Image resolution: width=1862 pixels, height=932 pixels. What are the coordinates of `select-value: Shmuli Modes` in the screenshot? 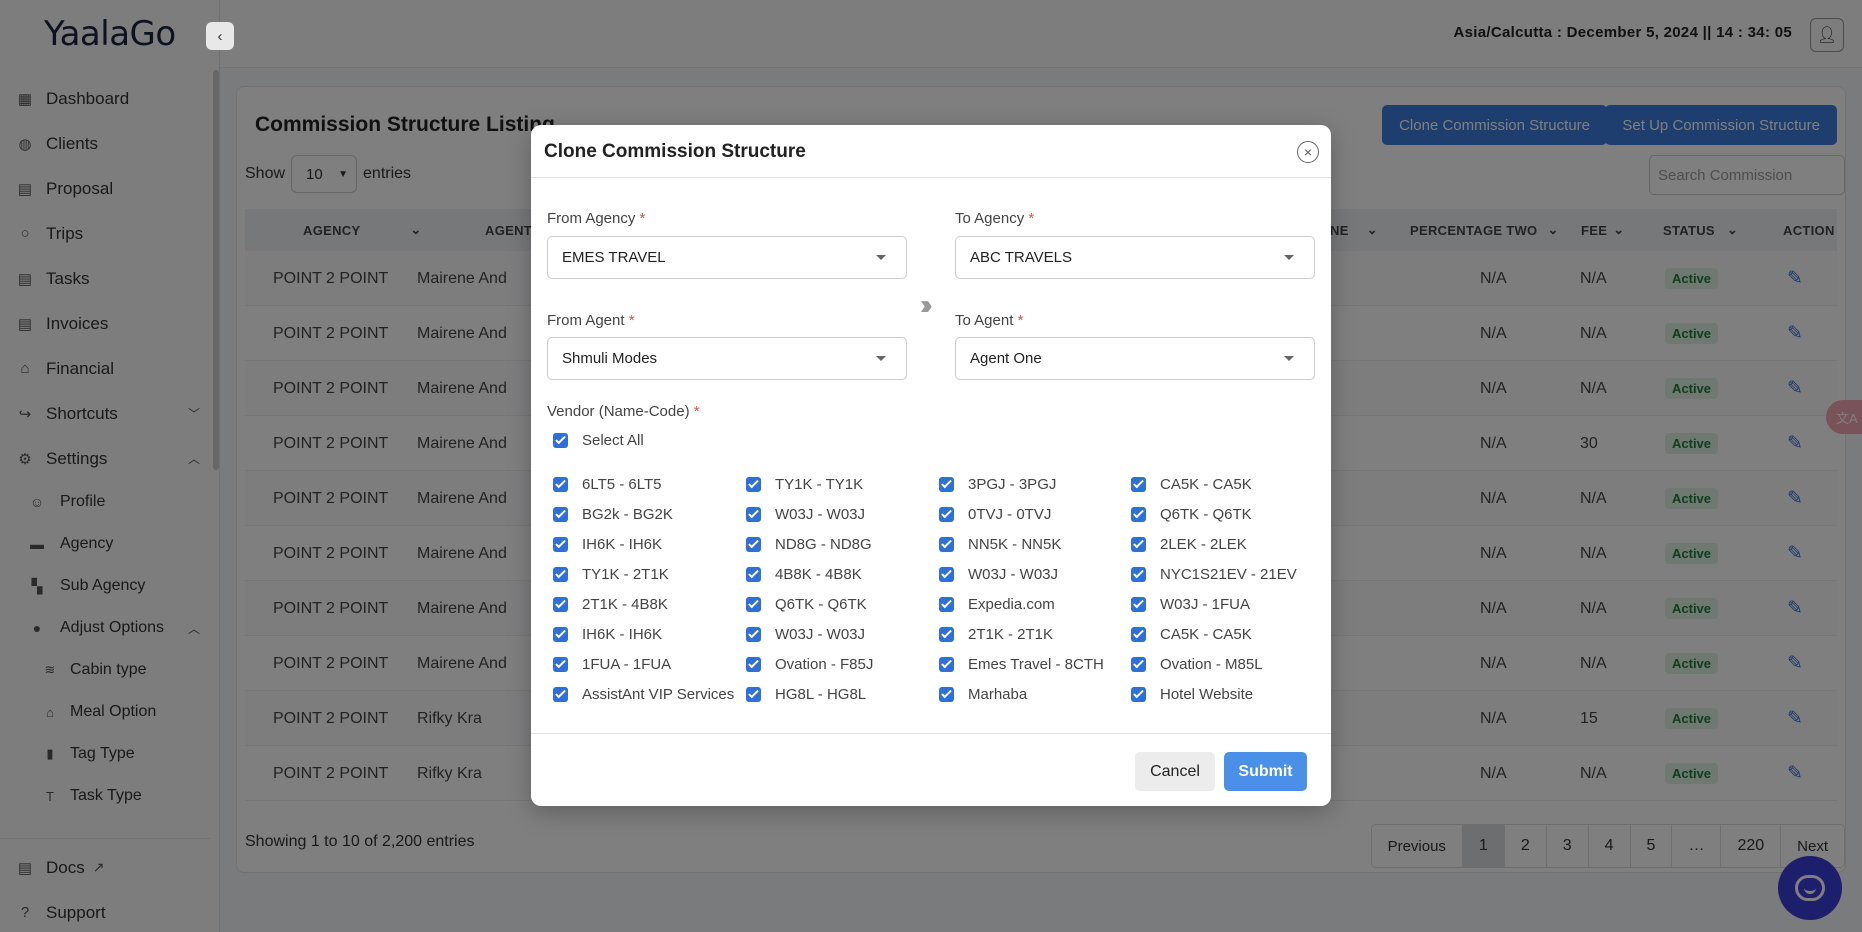 It's located at (610, 358).